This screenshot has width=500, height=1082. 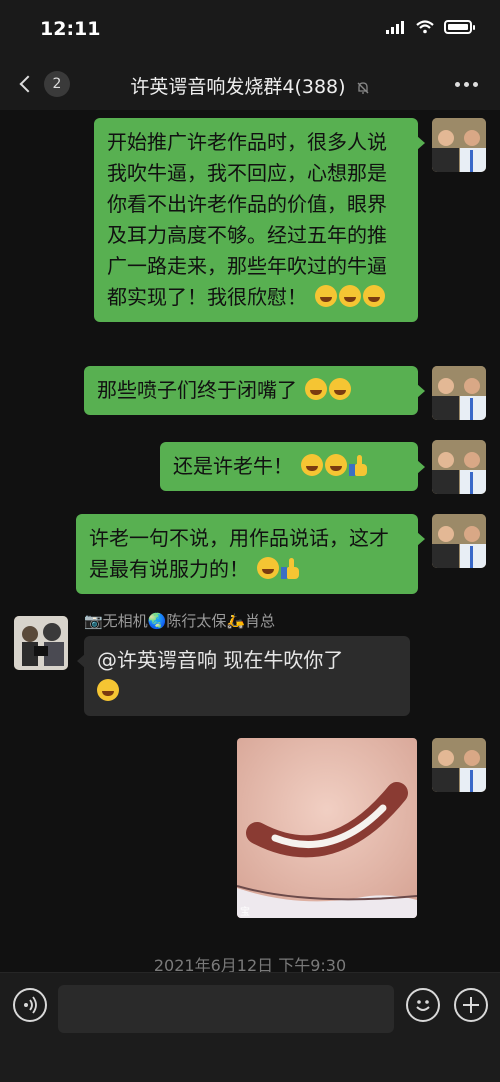 What do you see at coordinates (220, 660) in the screenshot?
I see `message-text: @许英谔音响 现在牛吹你了` at bounding box center [220, 660].